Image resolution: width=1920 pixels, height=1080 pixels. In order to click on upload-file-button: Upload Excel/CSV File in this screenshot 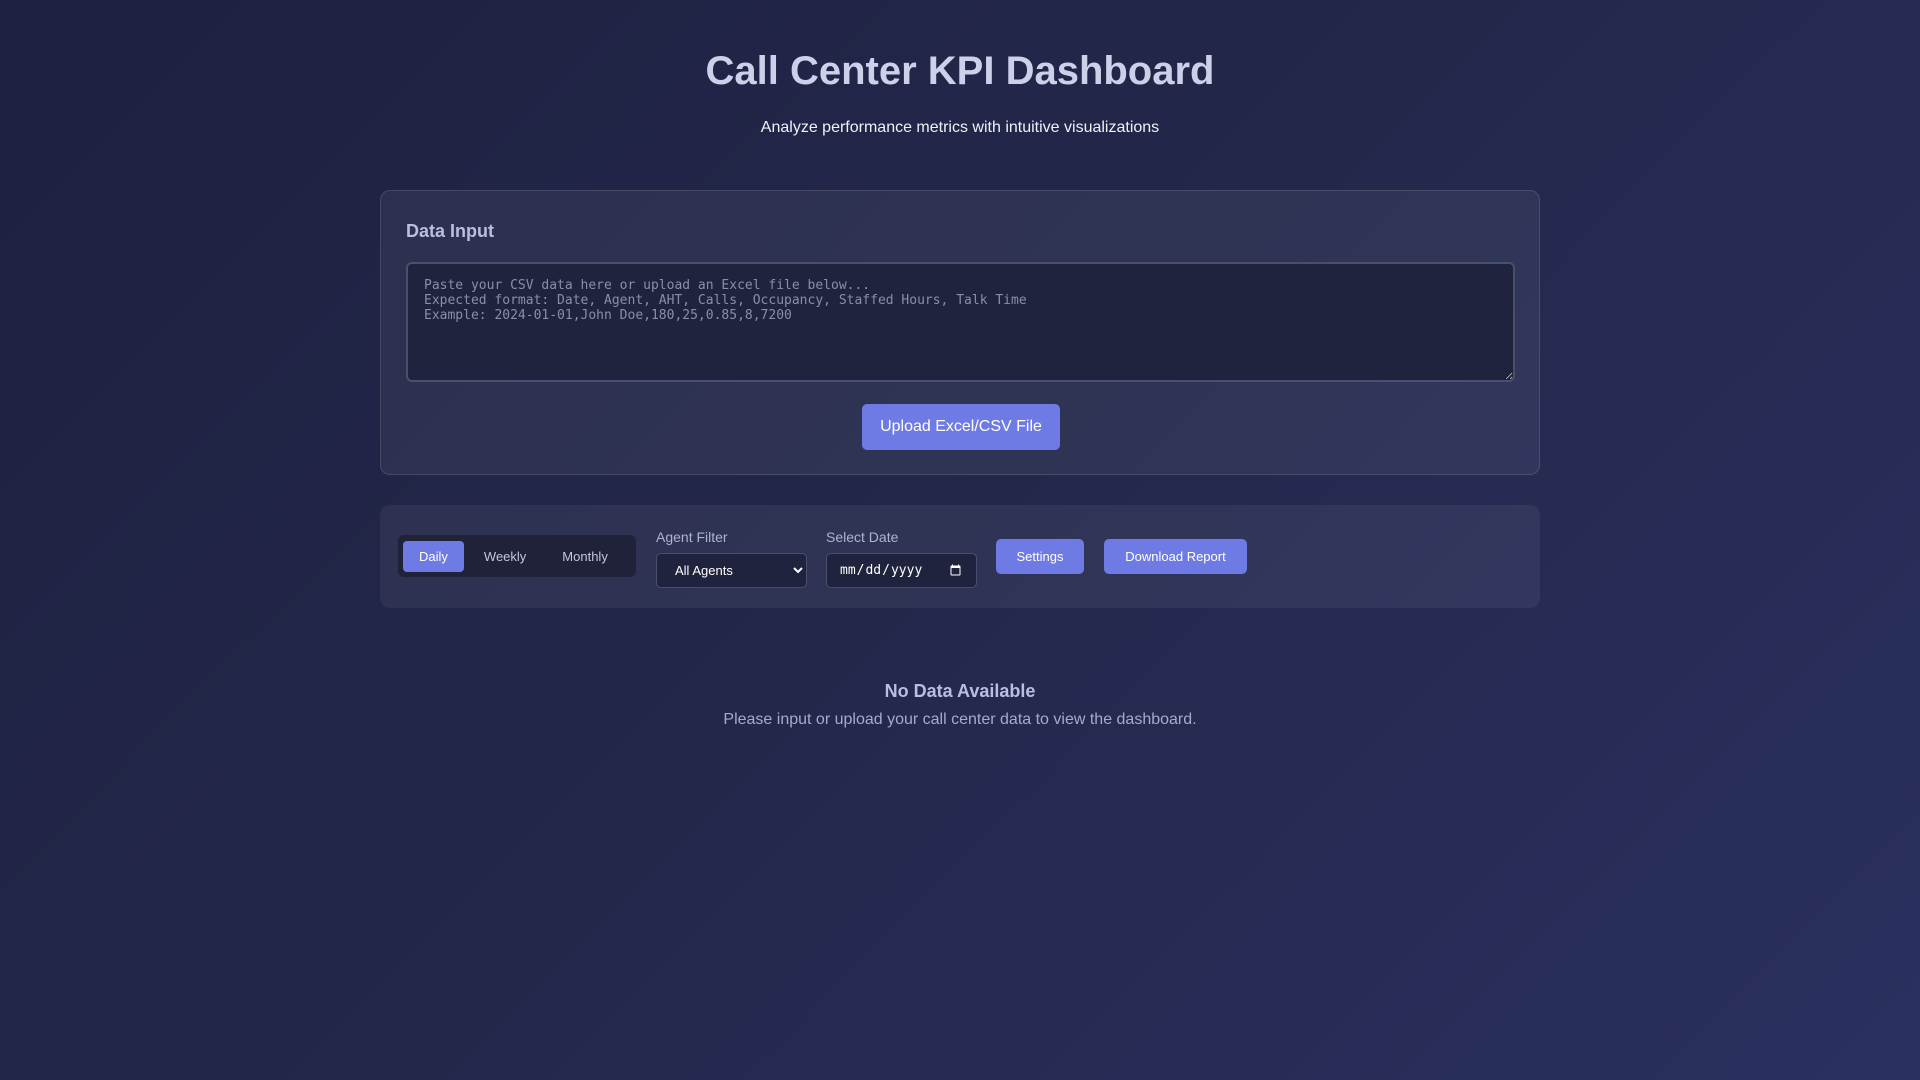, I will do `click(961, 427)`.